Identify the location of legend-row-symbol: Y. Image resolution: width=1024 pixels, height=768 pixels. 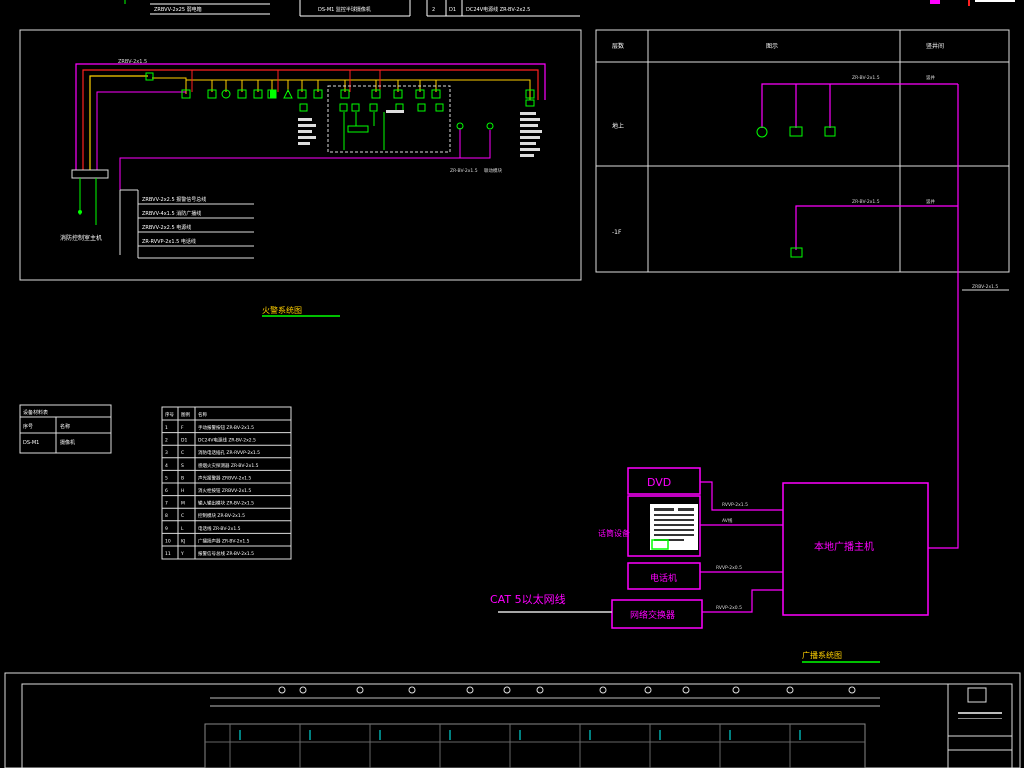
(182, 554).